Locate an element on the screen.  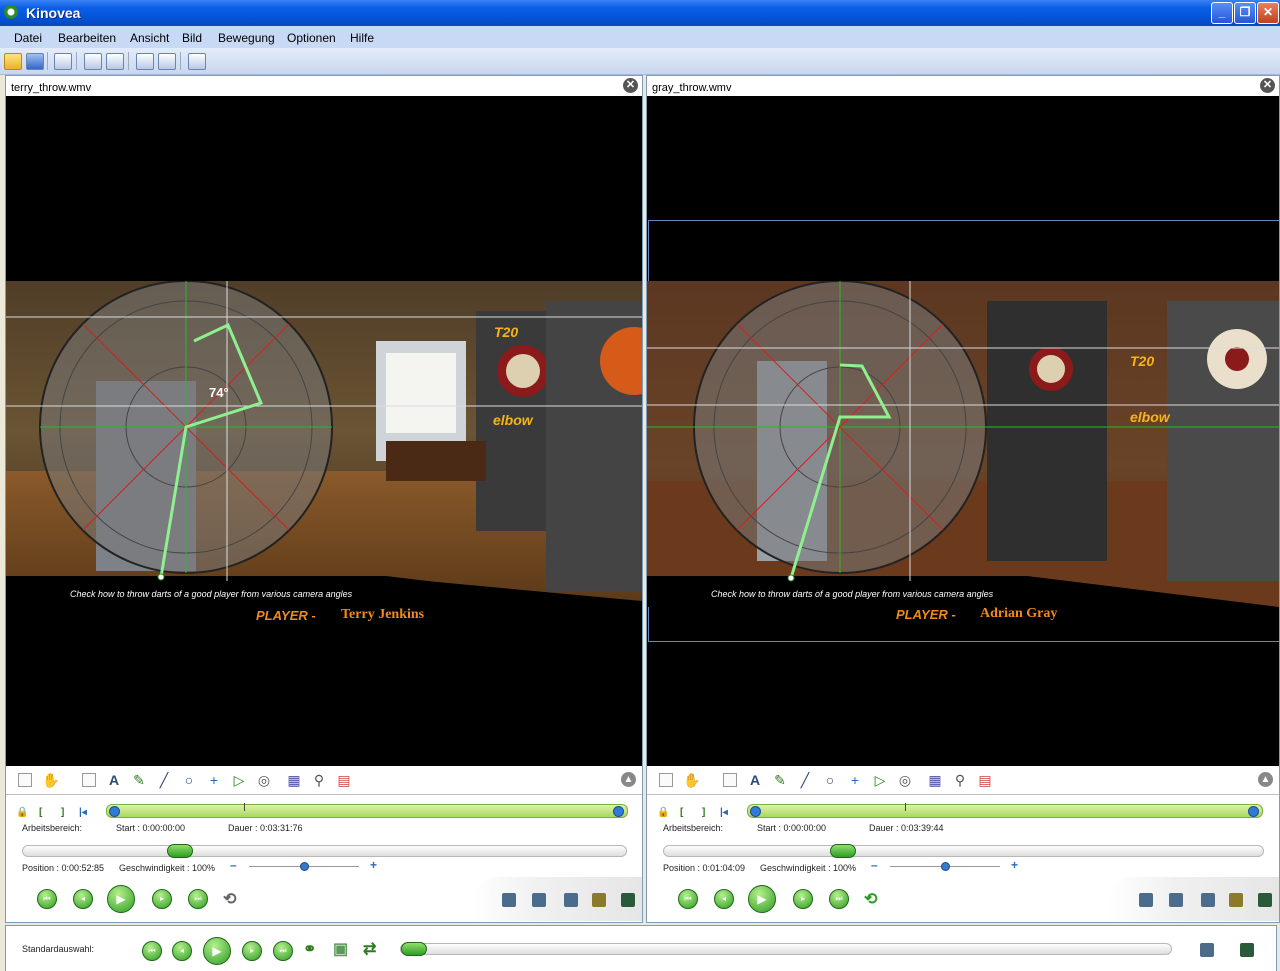
save-video-with-drawings-icon is located at coordinates (599, 900).